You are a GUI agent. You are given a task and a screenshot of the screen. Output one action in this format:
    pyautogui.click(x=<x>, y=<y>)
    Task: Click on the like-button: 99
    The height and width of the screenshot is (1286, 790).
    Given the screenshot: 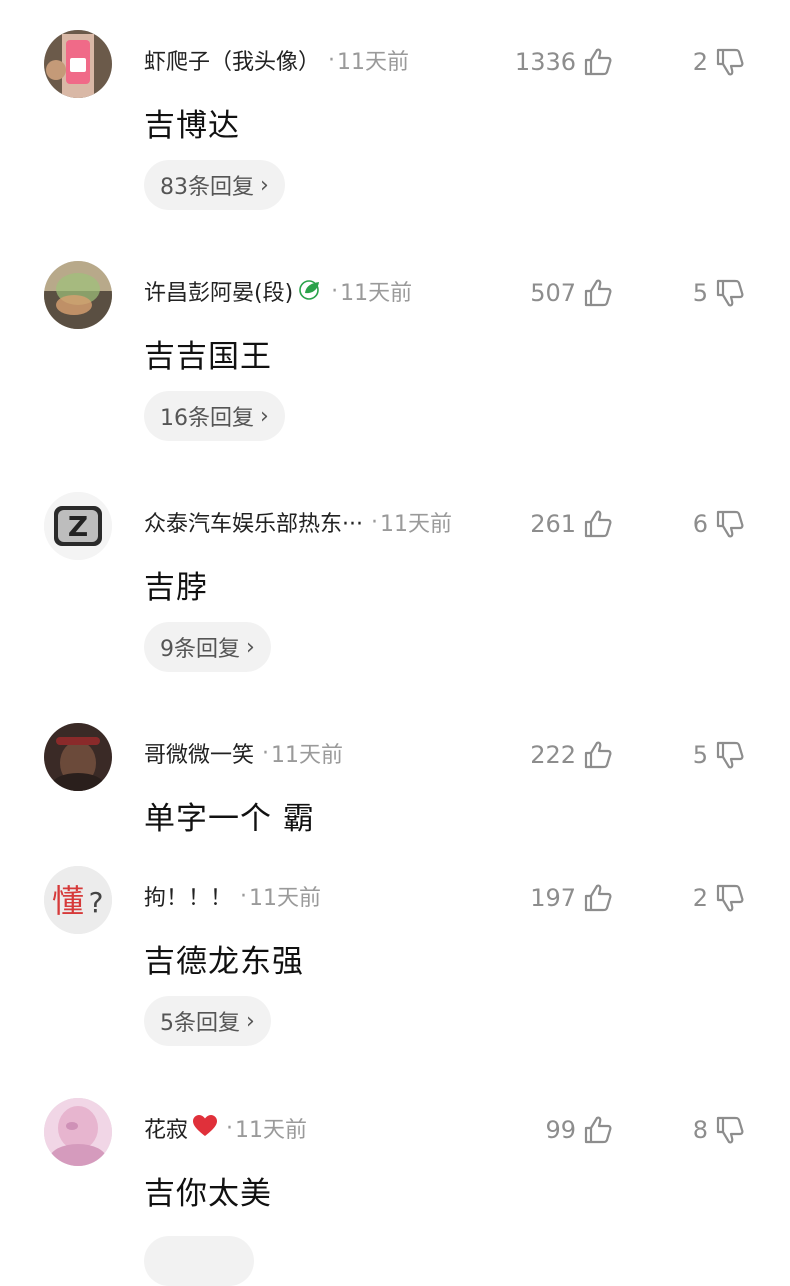 What is the action you would take?
    pyautogui.click(x=579, y=1130)
    